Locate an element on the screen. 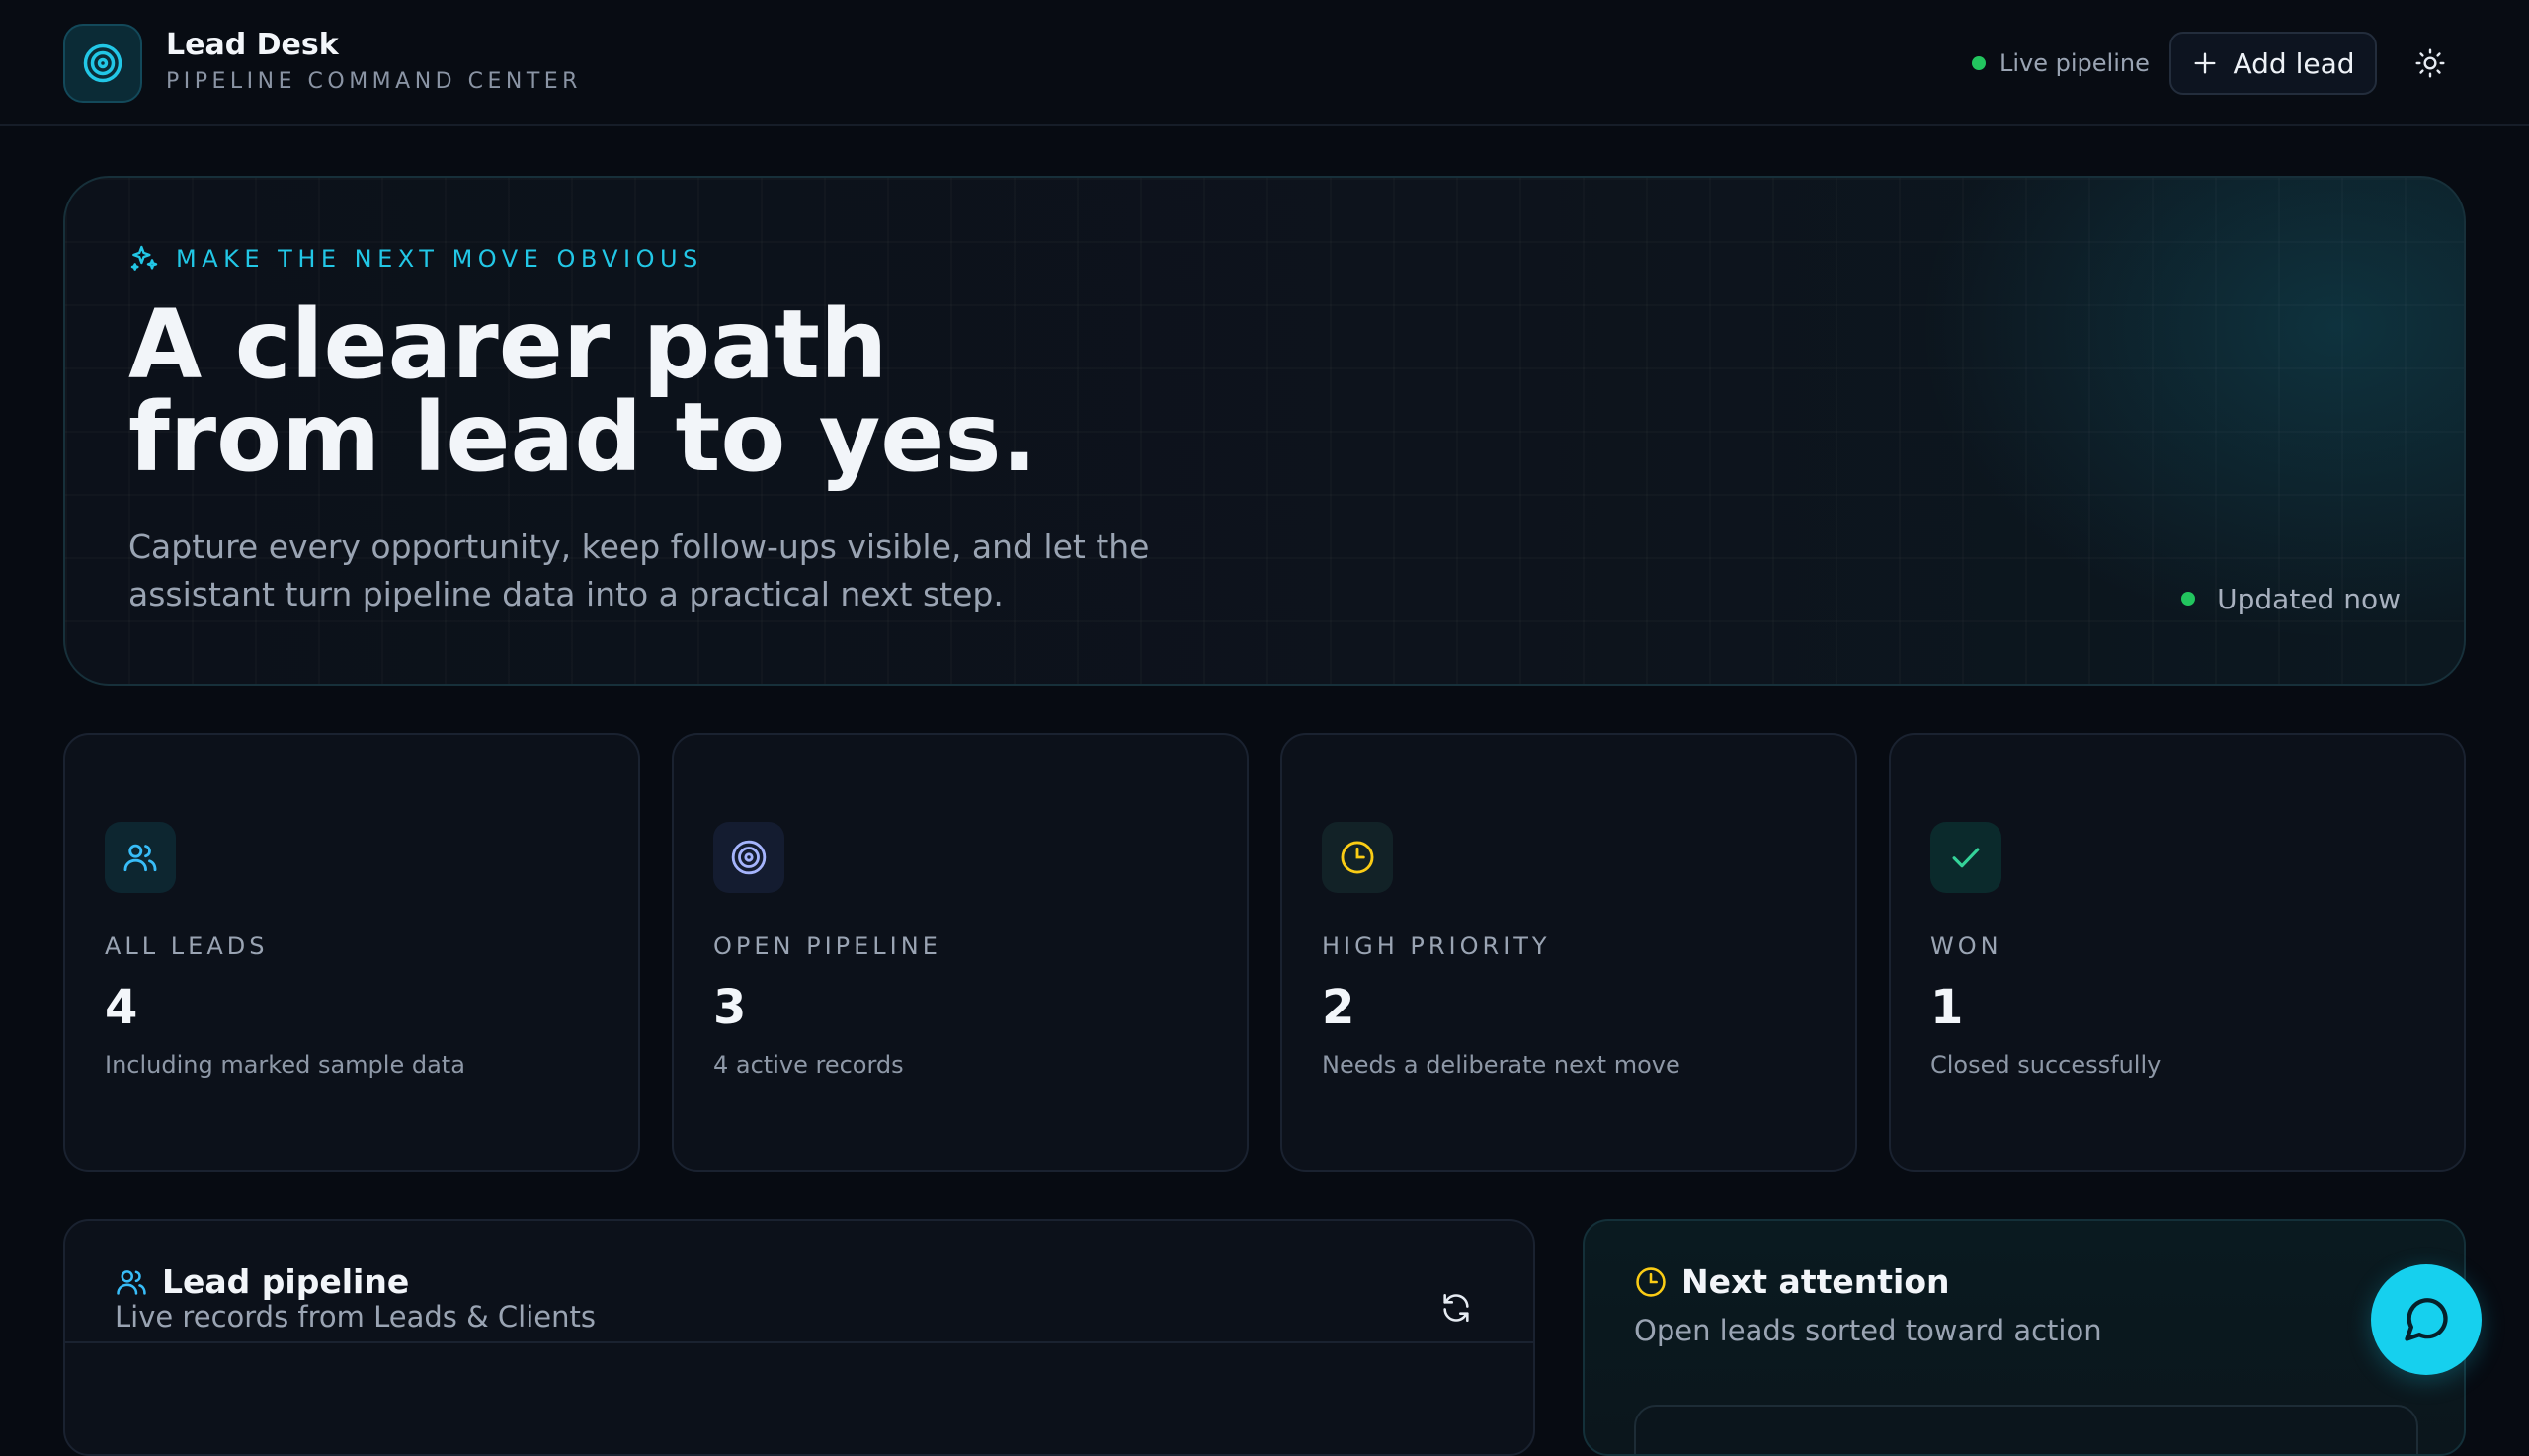 The height and width of the screenshot is (1456, 2529). hero-eyebrow-text: MAKE THE NEXT MOVE OBVIOUS is located at coordinates (439, 259).